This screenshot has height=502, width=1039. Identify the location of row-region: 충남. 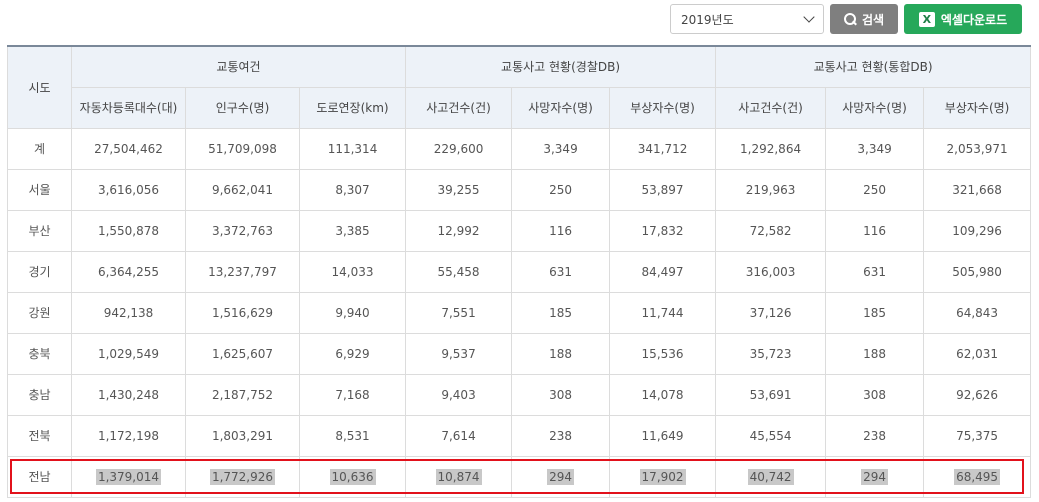
(39, 394).